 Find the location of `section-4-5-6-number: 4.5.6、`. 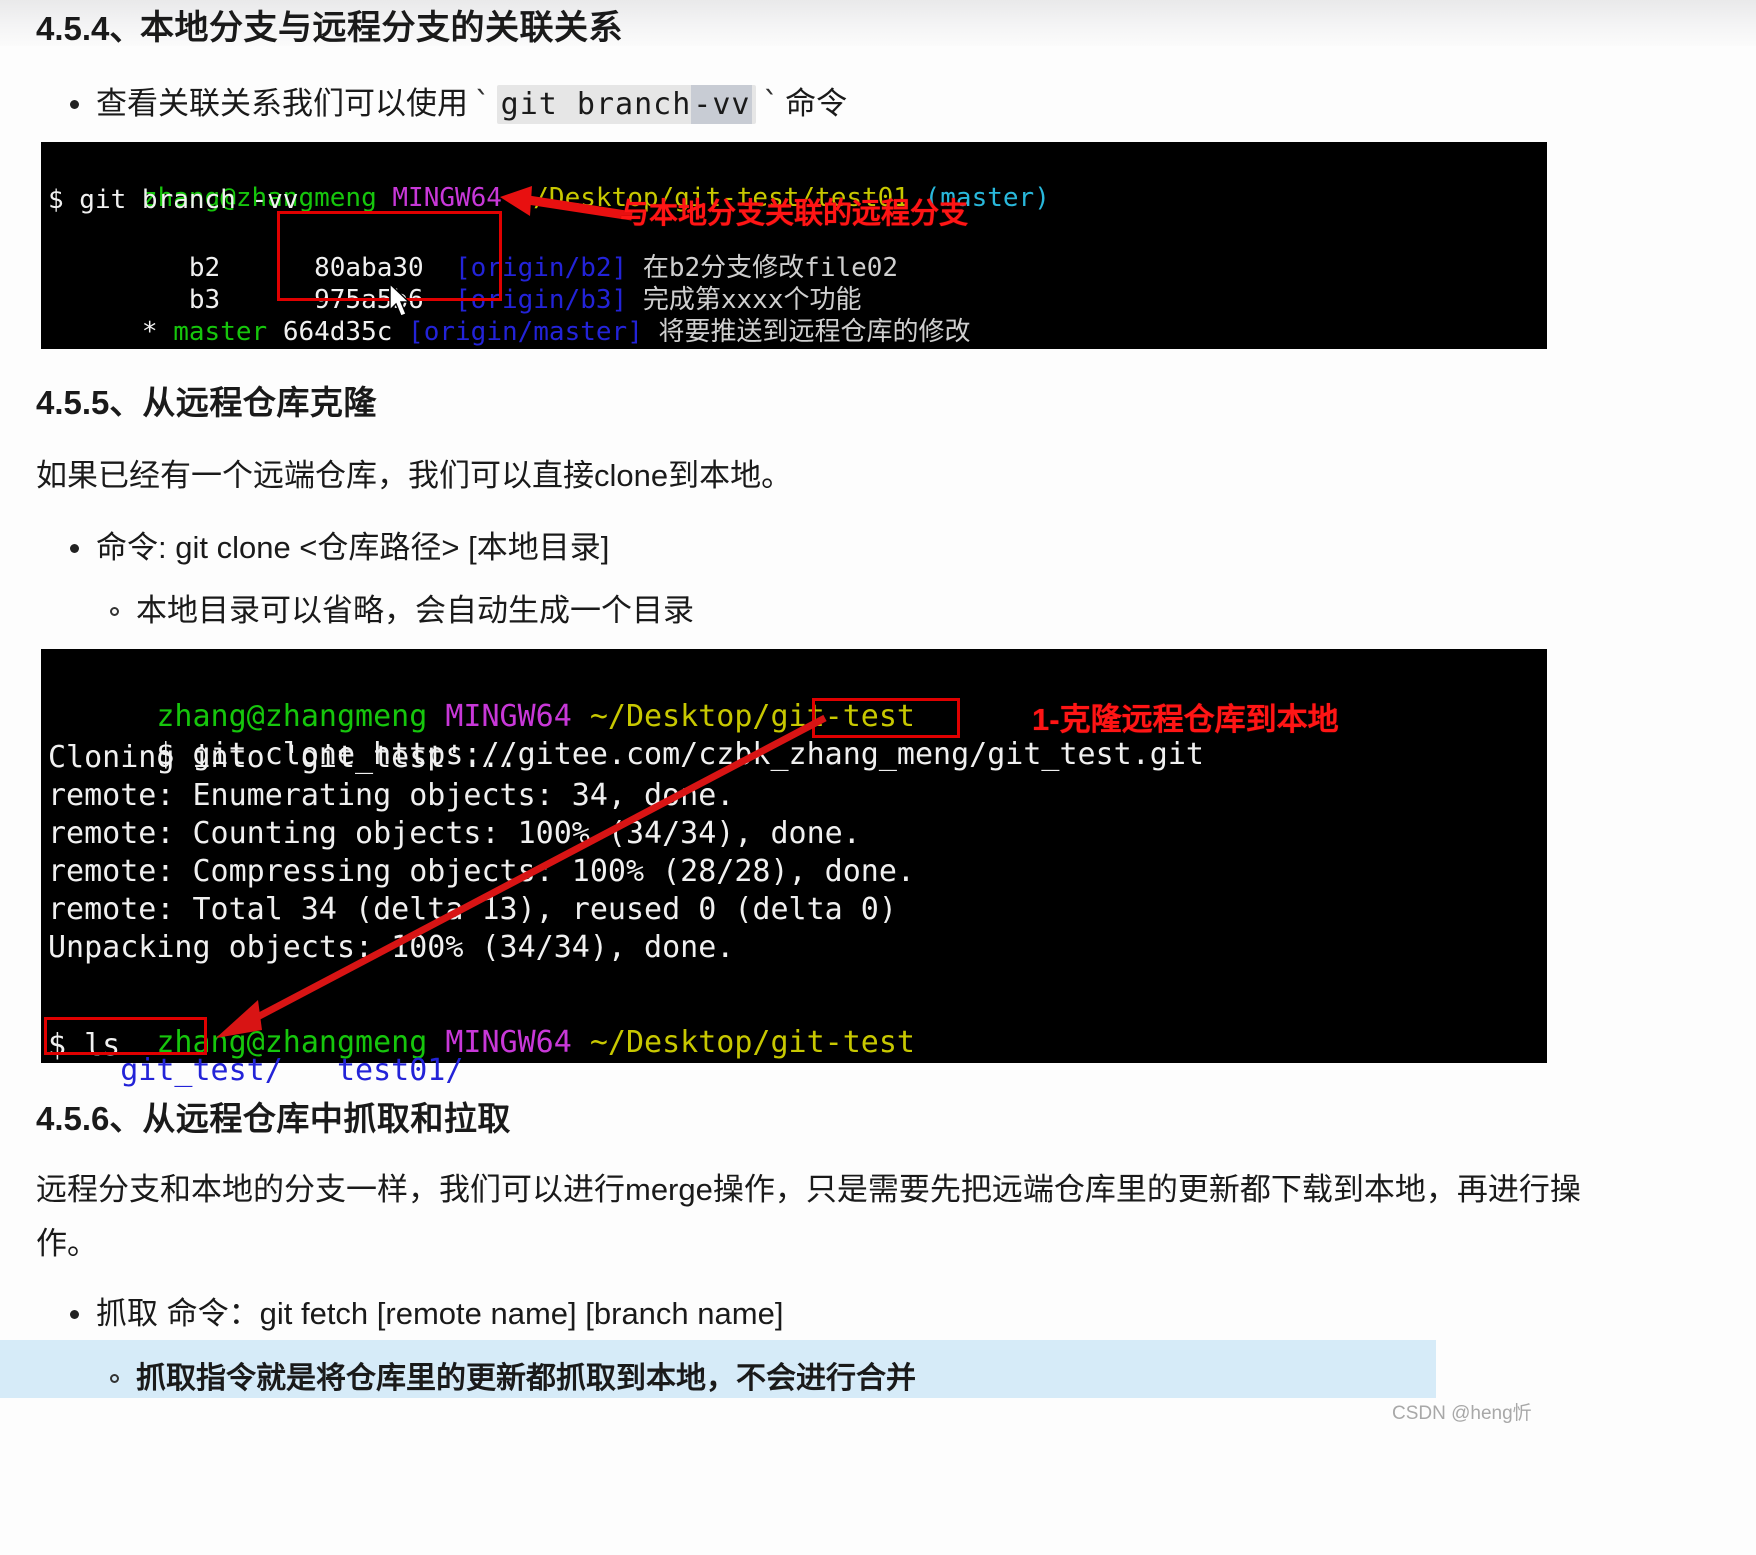

section-4-5-6-number: 4.5.6、 is located at coordinates (89, 1118).